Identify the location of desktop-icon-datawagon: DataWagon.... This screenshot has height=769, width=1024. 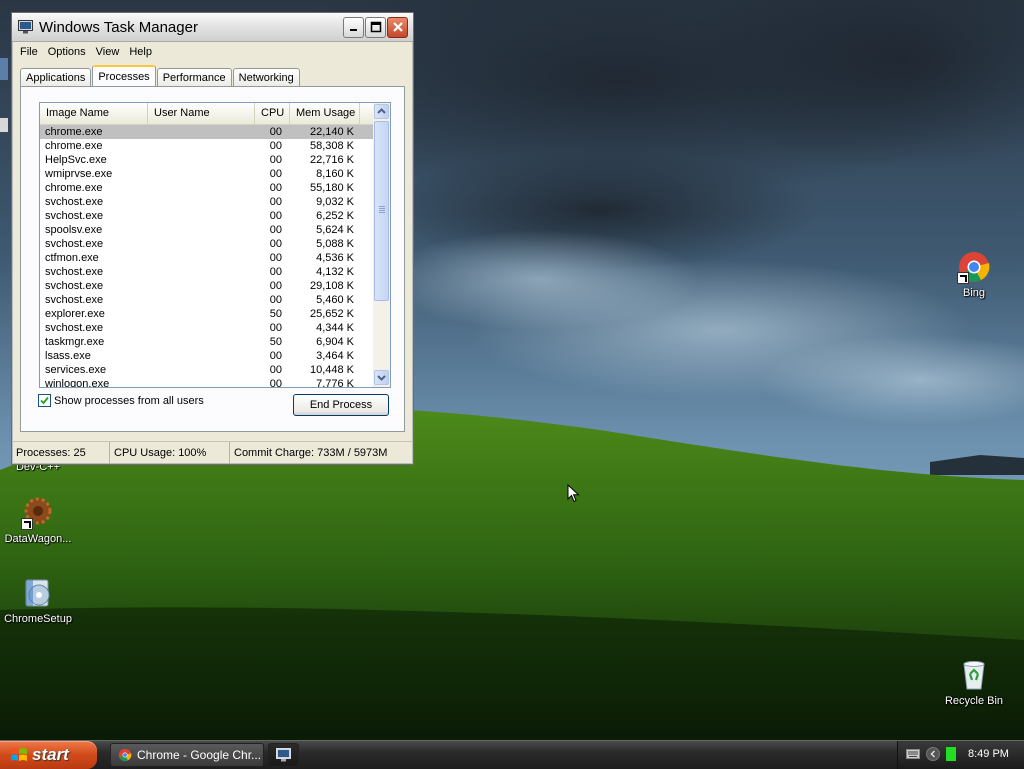
(38, 520).